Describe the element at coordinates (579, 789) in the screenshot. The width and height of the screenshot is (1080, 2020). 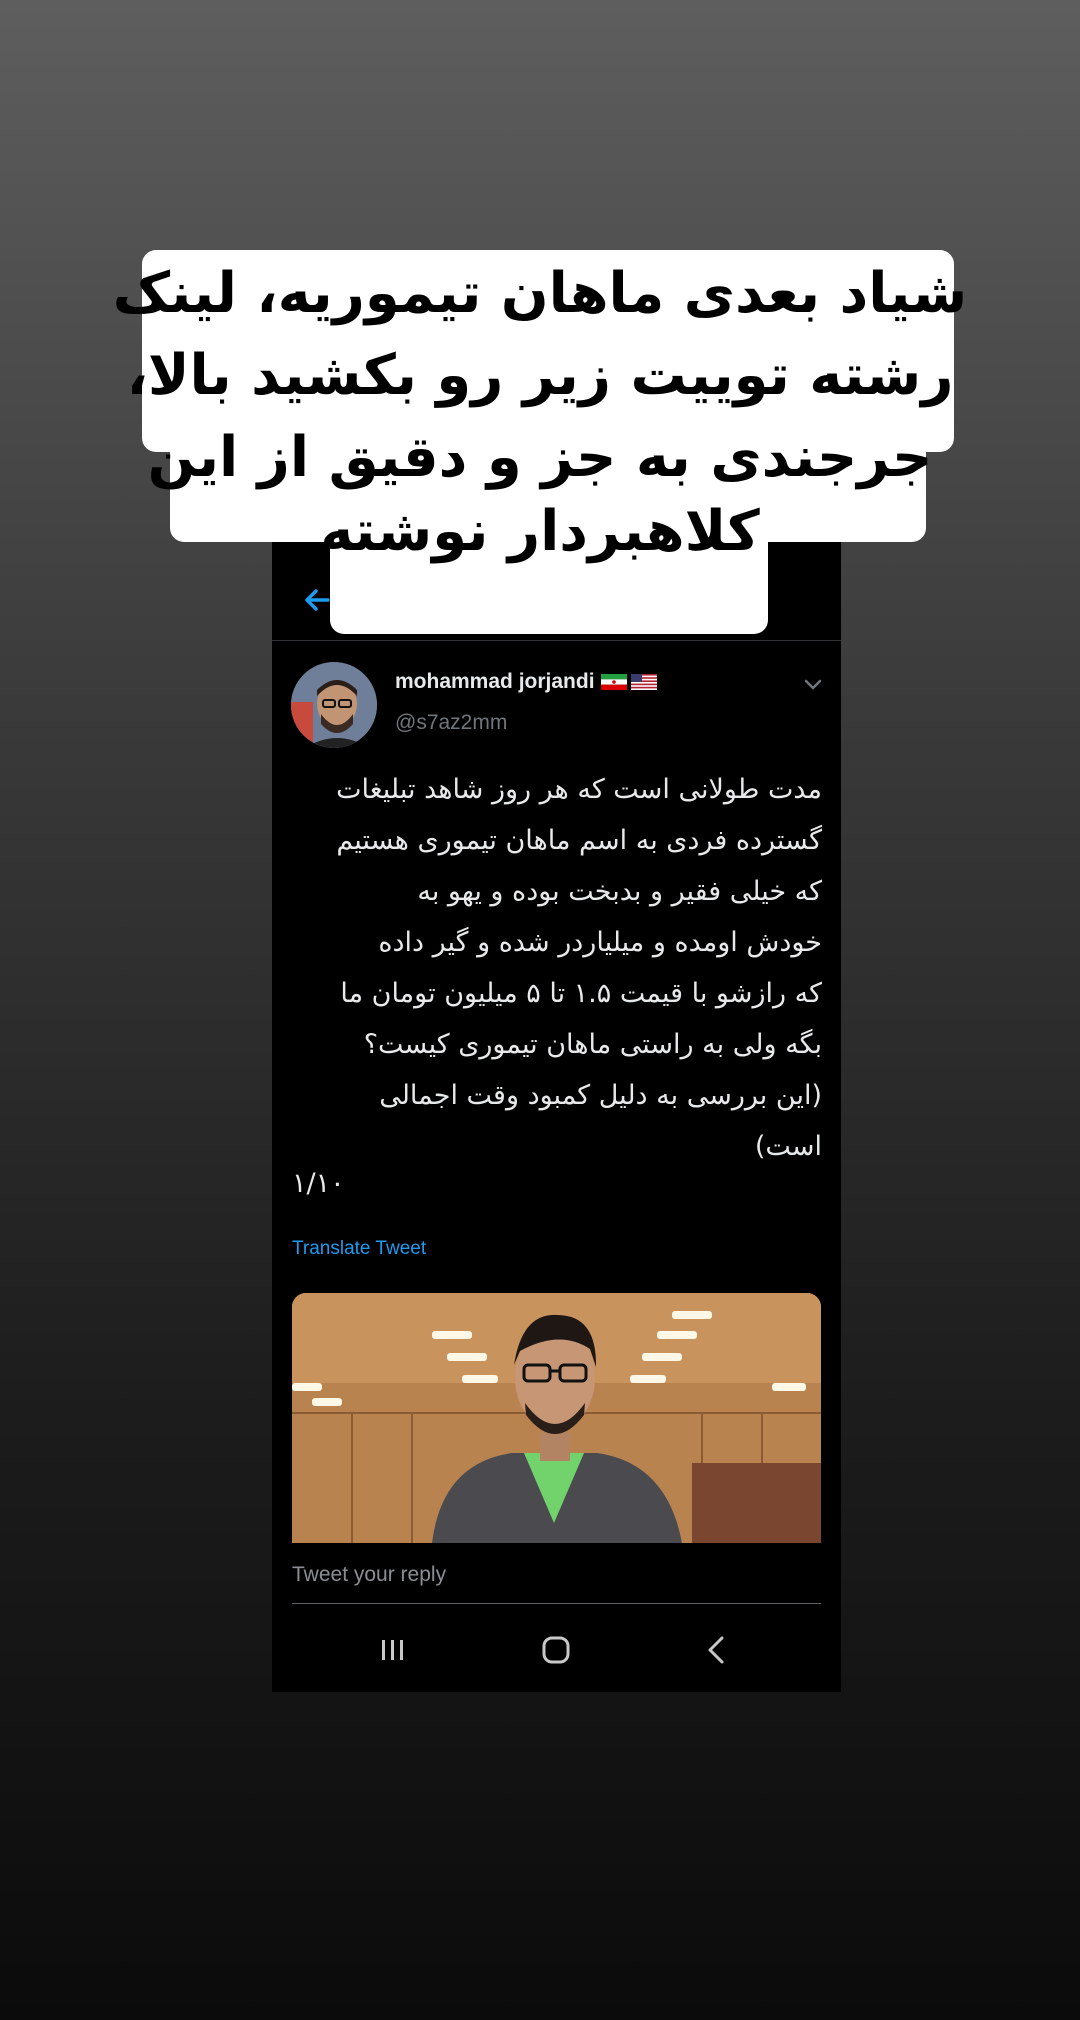
I see `tweet-line: مدت طولانی است که هر روز شاهد تبلیغات` at that location.